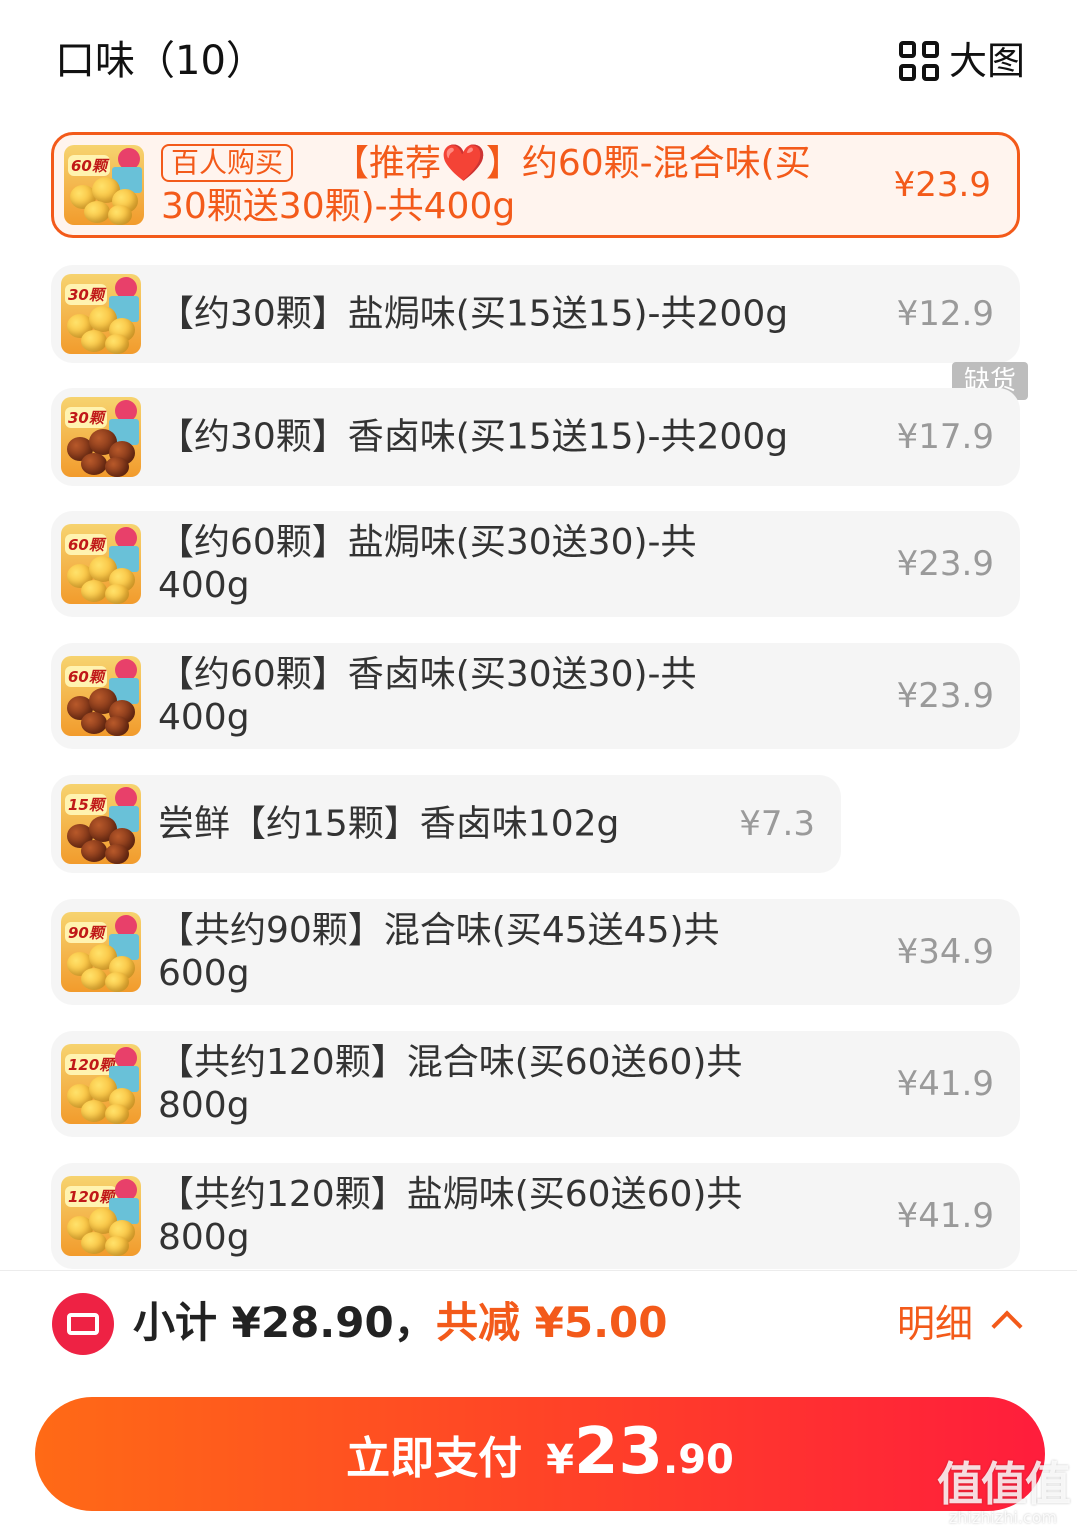  Describe the element at coordinates (1007, 1326) in the screenshot. I see `chevron-up-icon` at that location.